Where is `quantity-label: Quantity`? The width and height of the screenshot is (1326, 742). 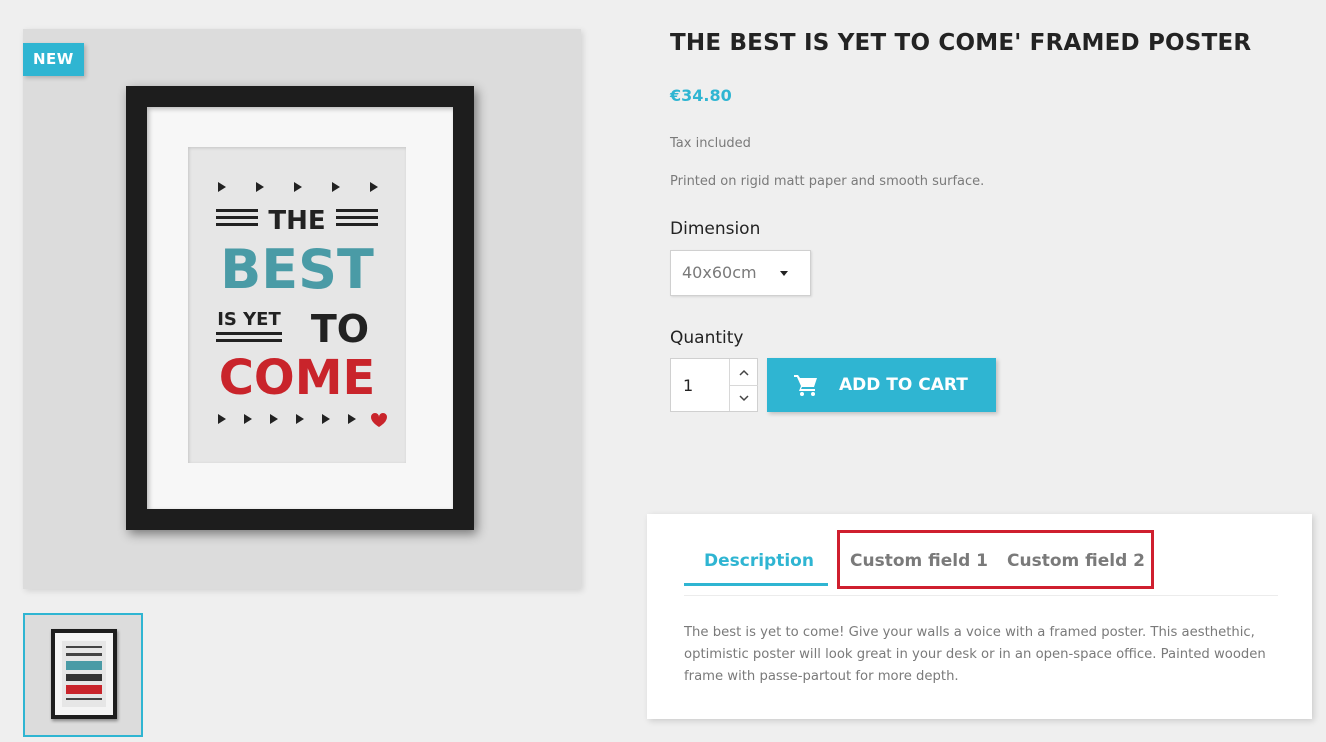
quantity-label: Quantity is located at coordinates (707, 338).